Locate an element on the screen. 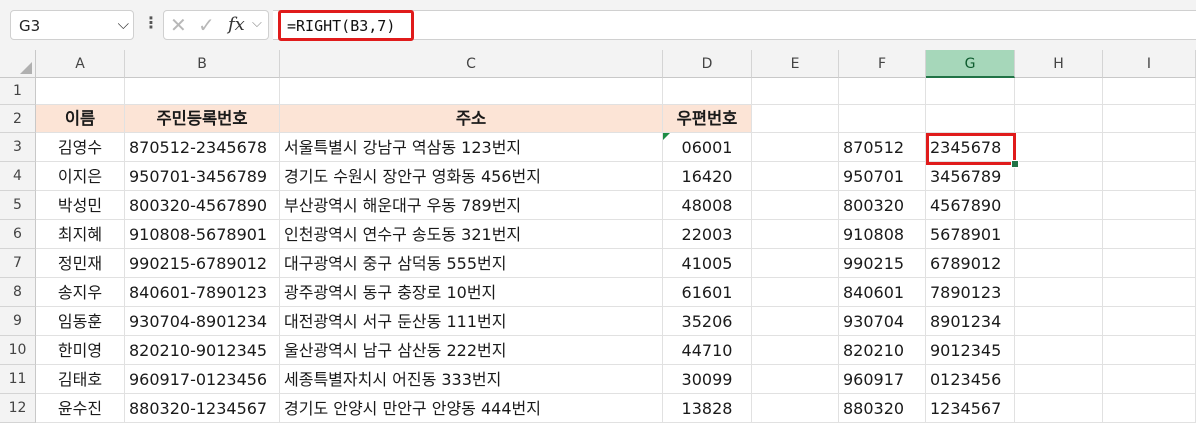 The height and width of the screenshot is (432, 1196). left-result-cell: 930704 is located at coordinates (882, 321).